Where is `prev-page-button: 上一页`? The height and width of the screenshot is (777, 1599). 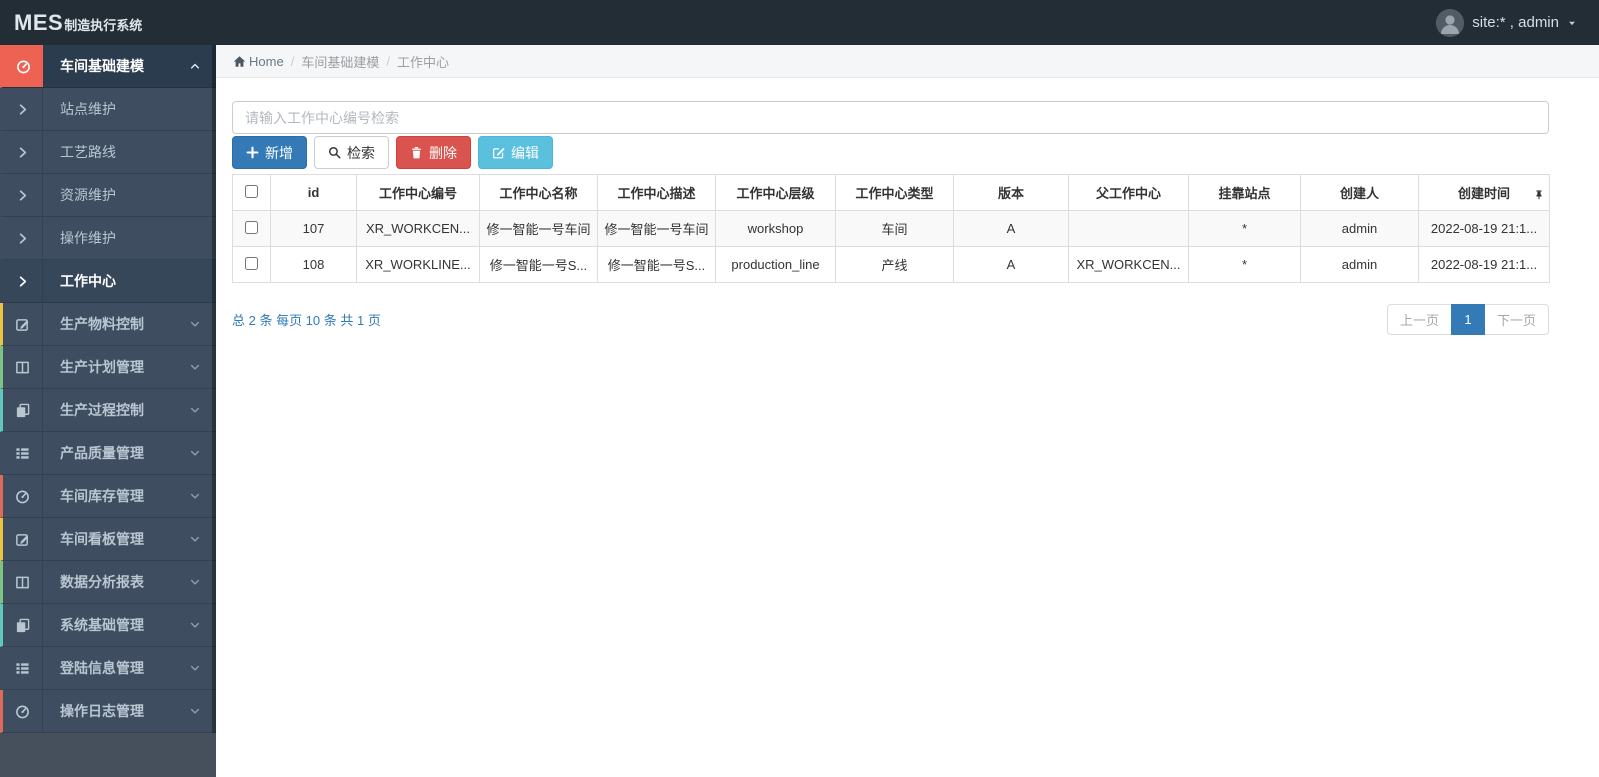 prev-page-button: 上一页 is located at coordinates (1419, 319).